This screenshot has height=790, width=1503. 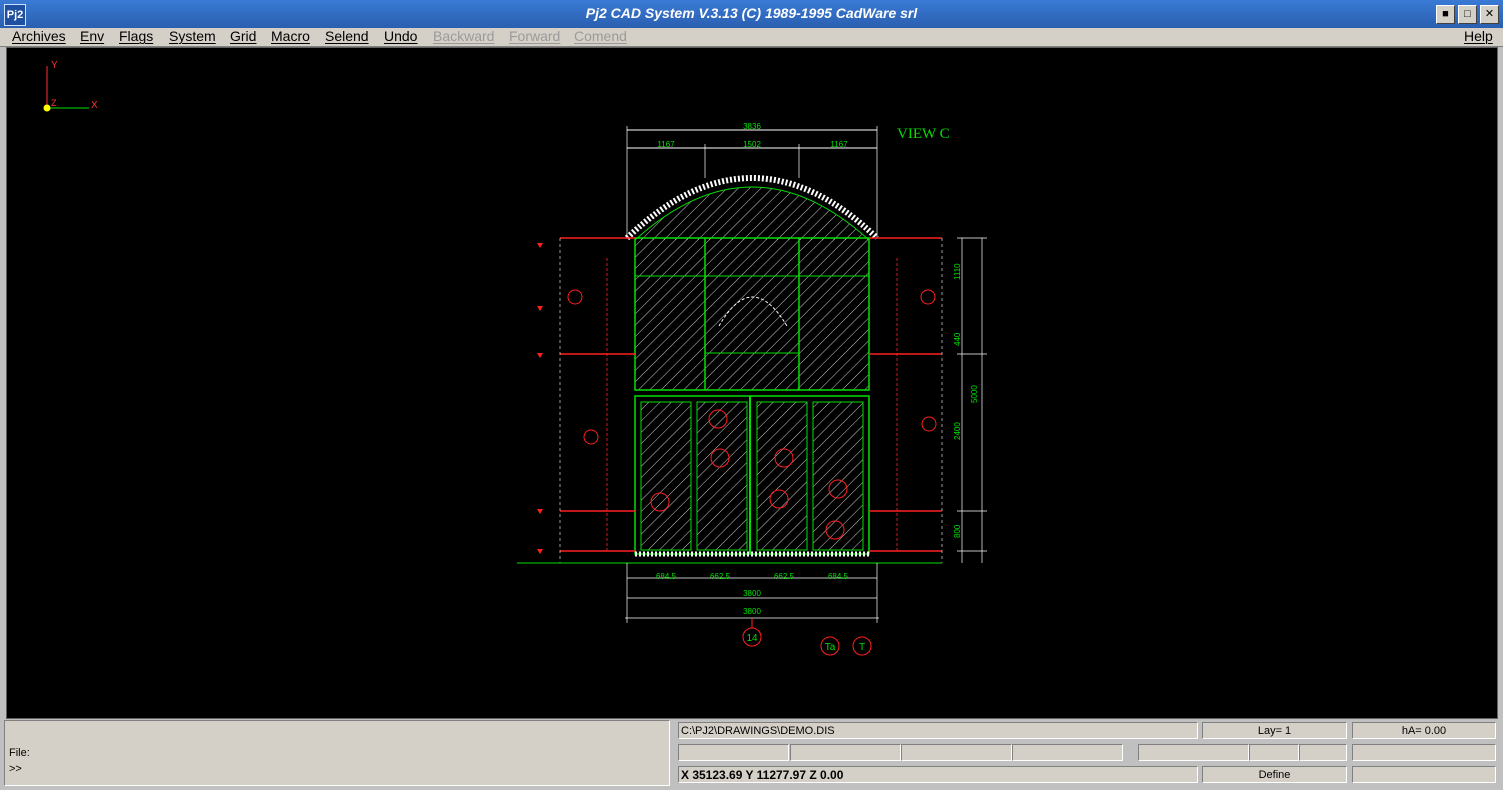 I want to click on dim-top-left: 1167, so click(x=666, y=144).